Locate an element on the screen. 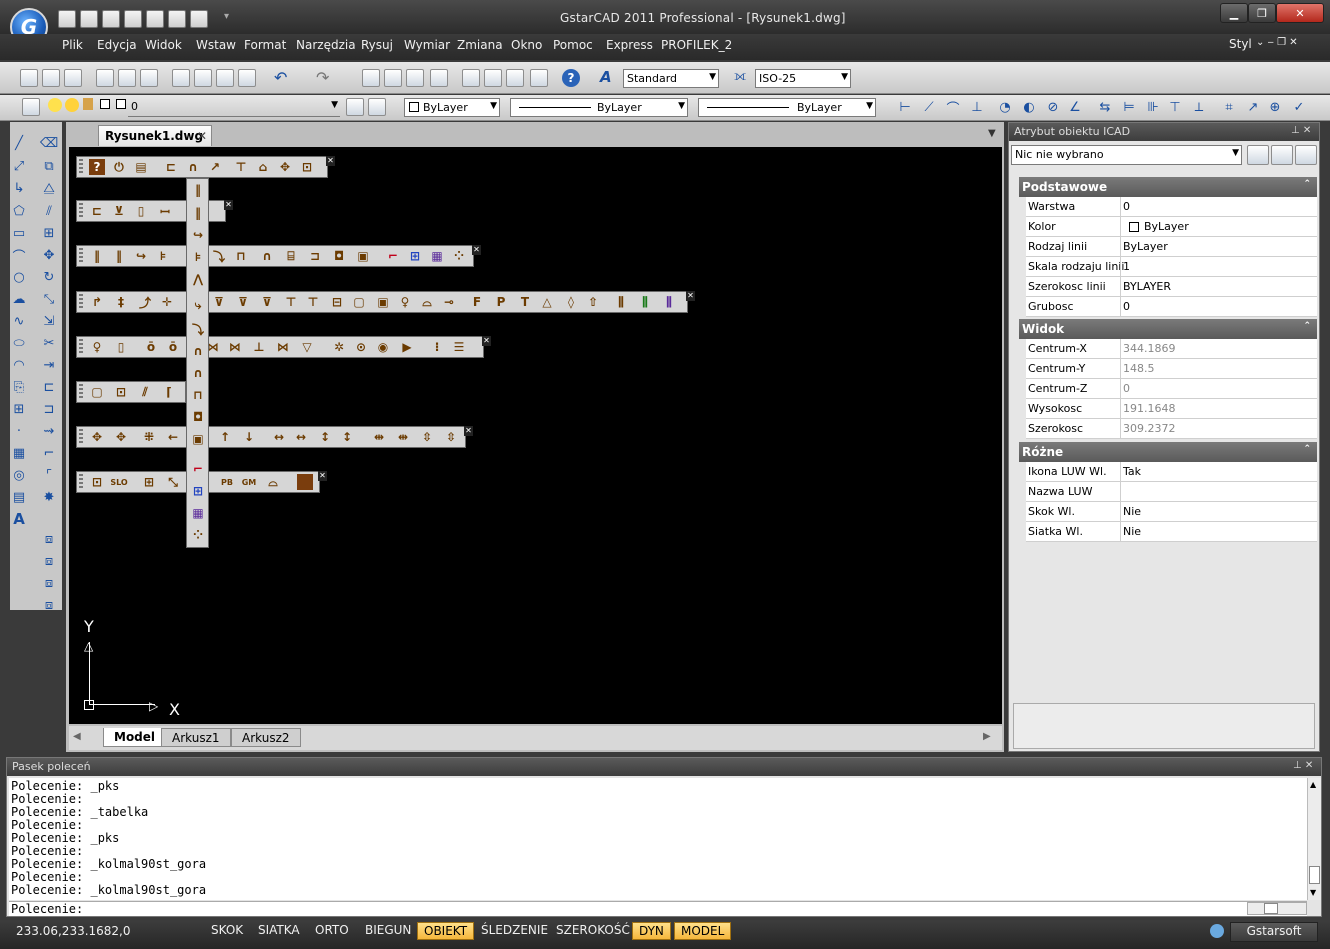 The width and height of the screenshot is (1330, 949). pin-icon: ⊥ ✕ is located at coordinates (1301, 130).